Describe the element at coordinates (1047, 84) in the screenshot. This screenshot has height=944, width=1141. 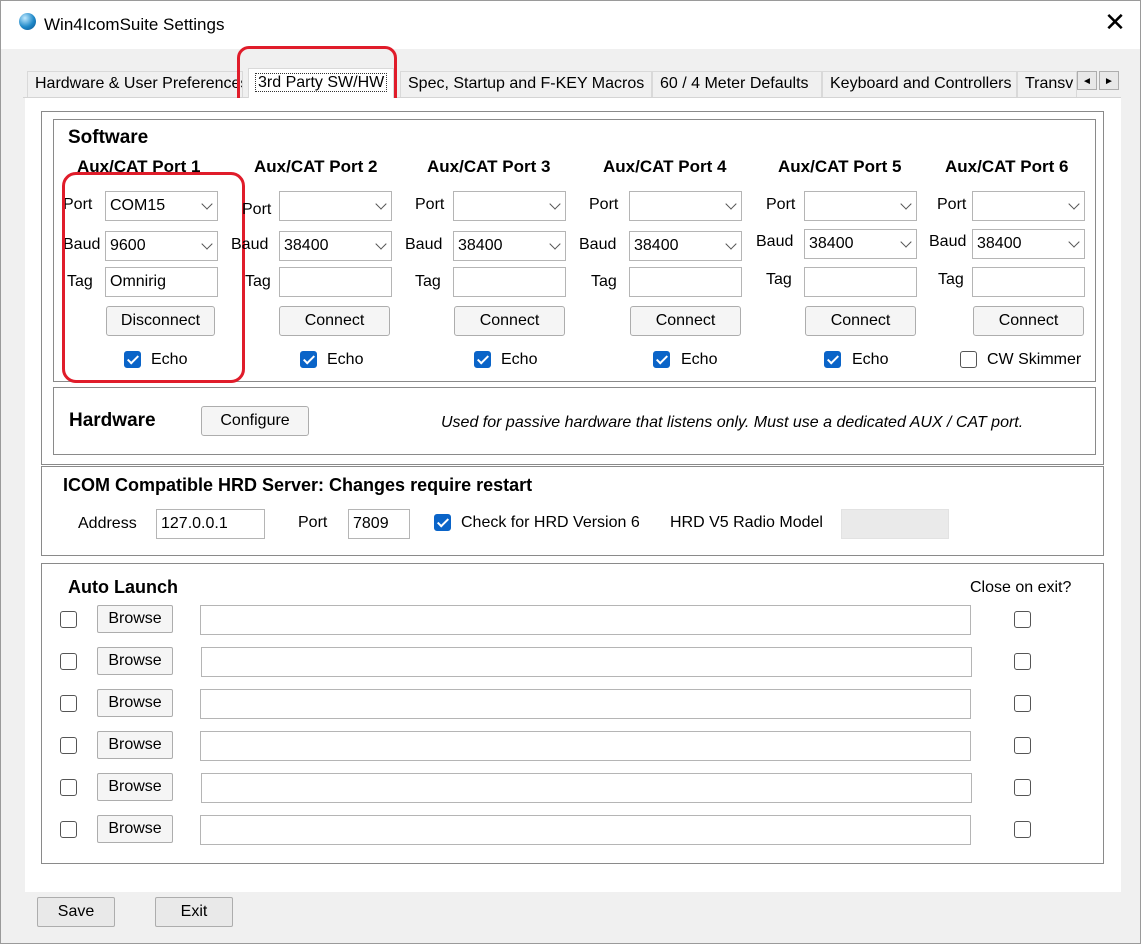
I see `tab-transverter: Transv` at that location.